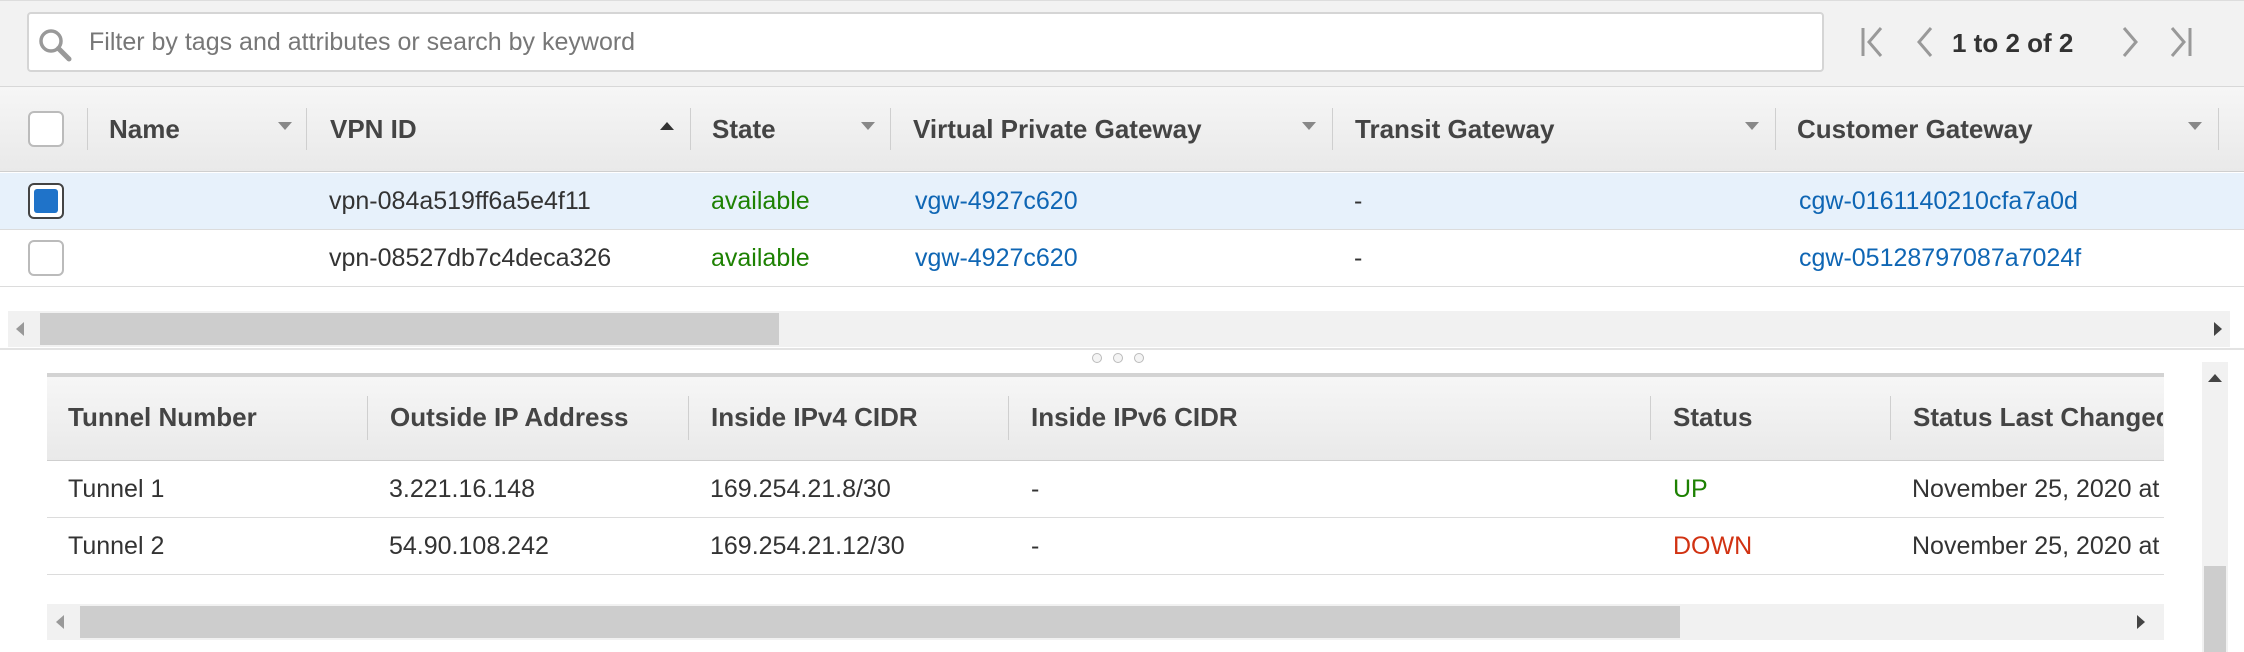  Describe the element at coordinates (2013, 43) in the screenshot. I see `pagination-label: 1 to 2 of 2` at that location.